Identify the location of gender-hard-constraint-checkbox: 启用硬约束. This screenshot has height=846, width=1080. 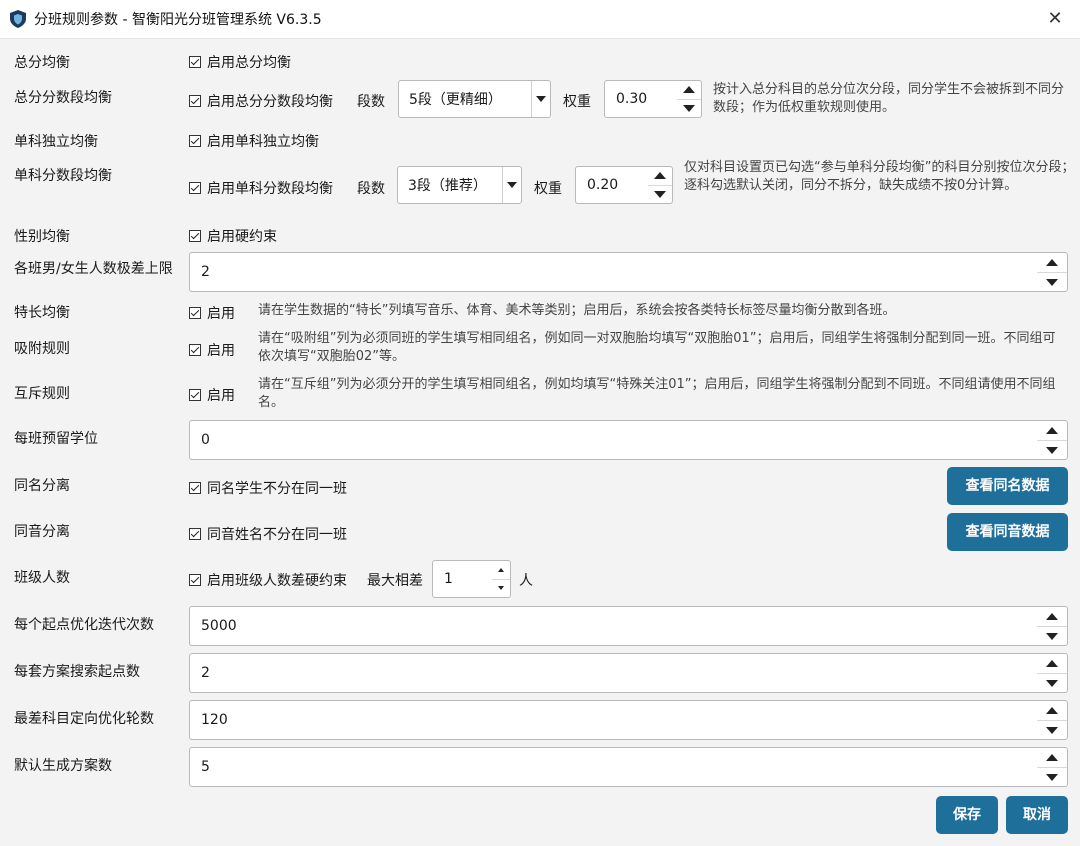
(233, 236).